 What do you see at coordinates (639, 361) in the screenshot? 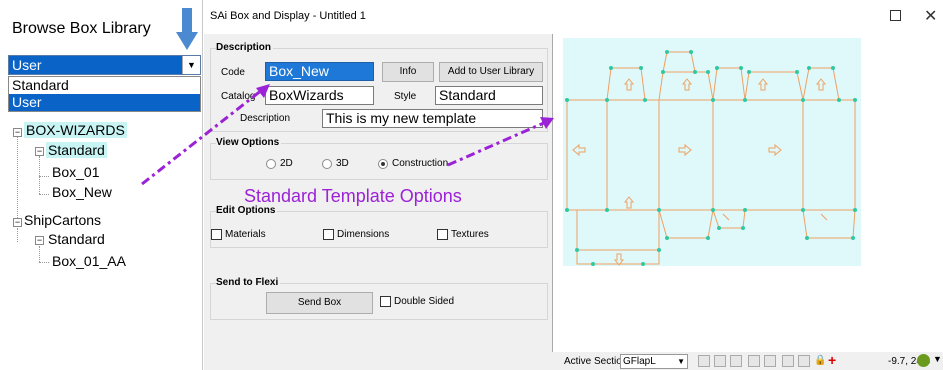
I see `active-section-value: GFlapL` at bounding box center [639, 361].